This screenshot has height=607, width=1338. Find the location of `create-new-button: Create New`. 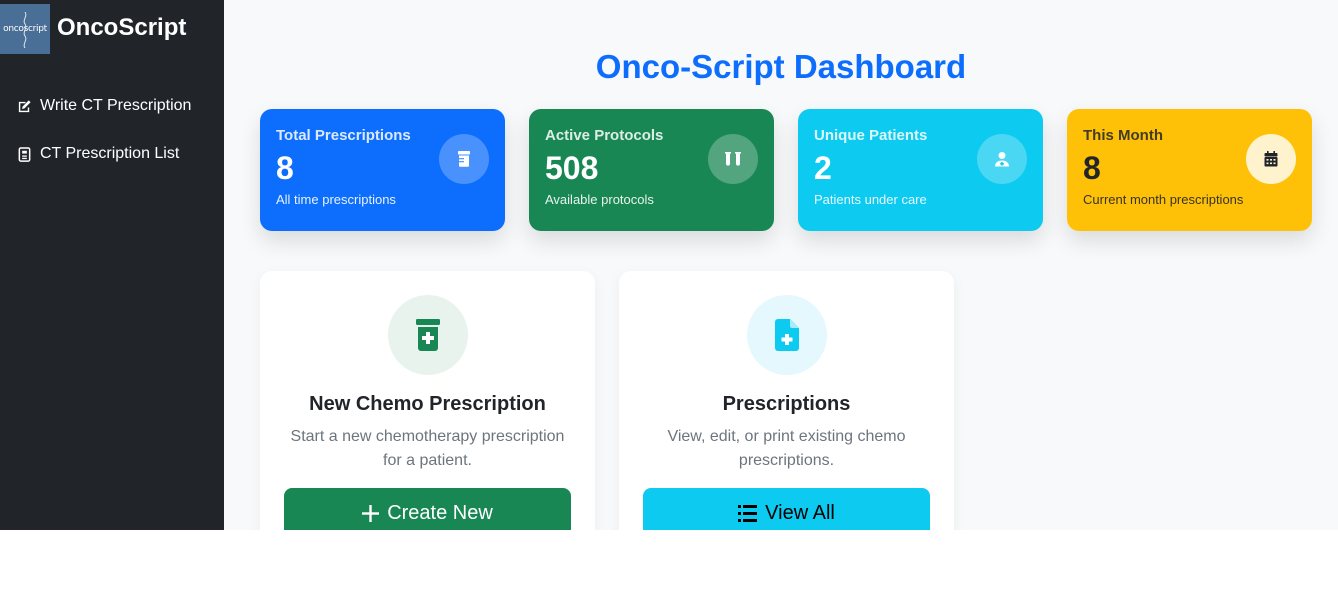

create-new-button: Create New is located at coordinates (427, 509).